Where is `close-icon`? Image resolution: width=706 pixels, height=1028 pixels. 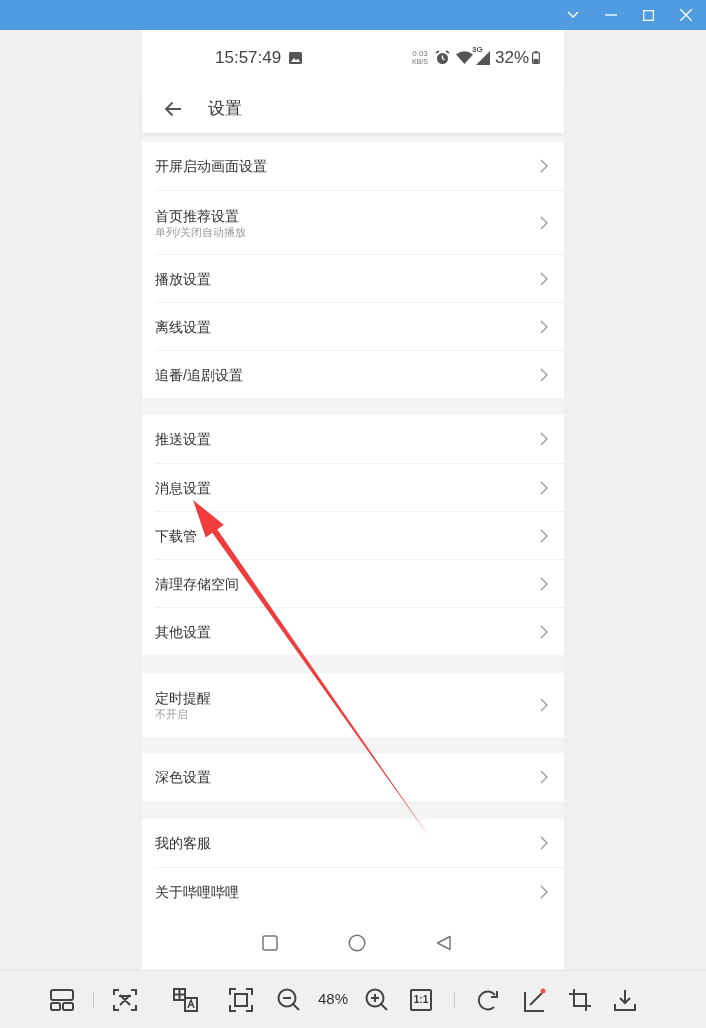 close-icon is located at coordinates (686, 15).